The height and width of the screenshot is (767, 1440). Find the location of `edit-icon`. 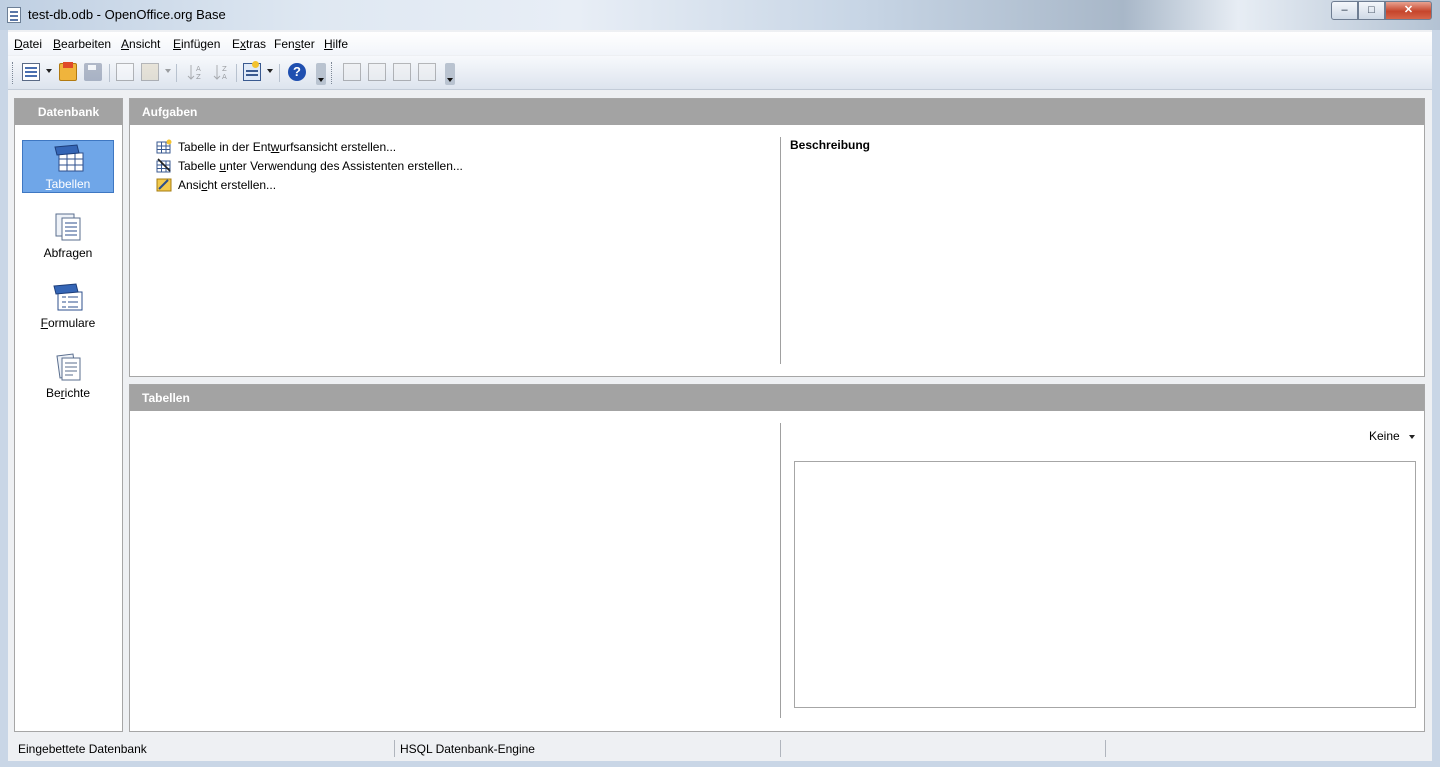

edit-icon is located at coordinates (377, 72).